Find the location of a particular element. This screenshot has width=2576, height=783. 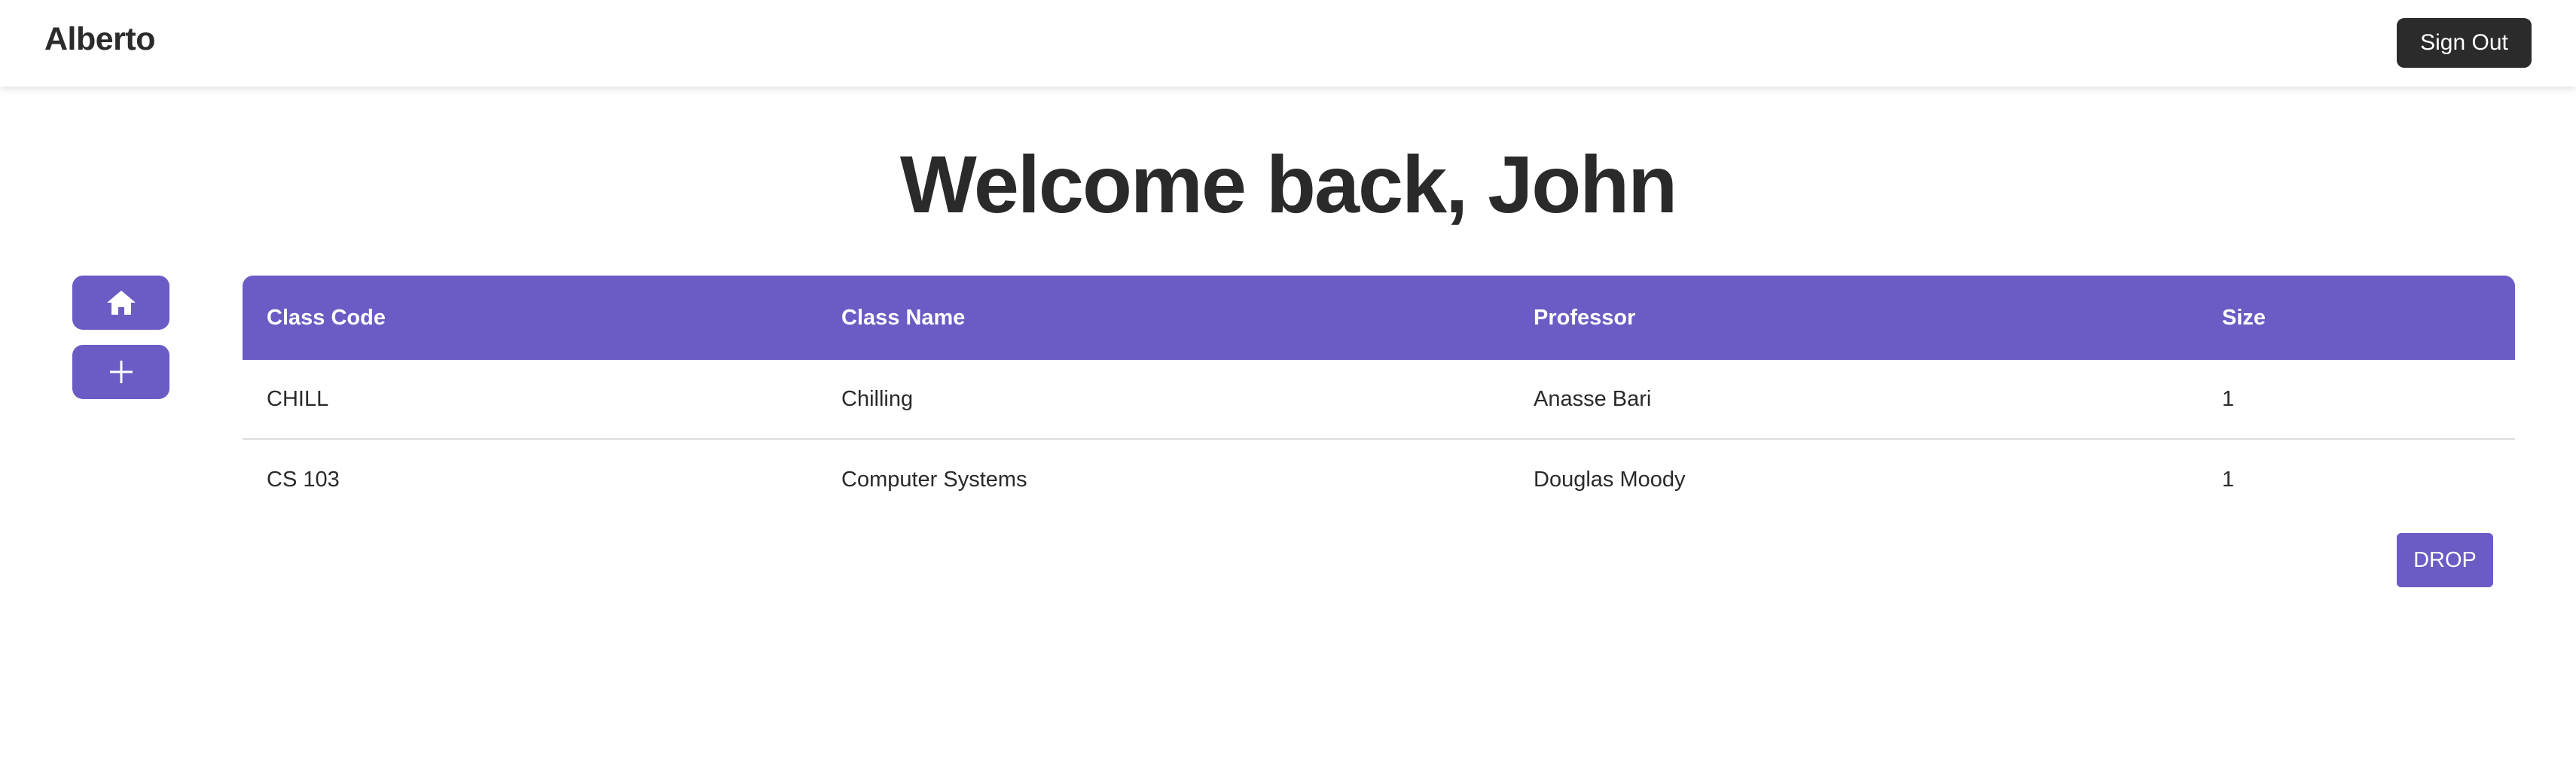

table-row: CS 103 Computer Systems Douglas Moody 1 is located at coordinates (1379, 479).